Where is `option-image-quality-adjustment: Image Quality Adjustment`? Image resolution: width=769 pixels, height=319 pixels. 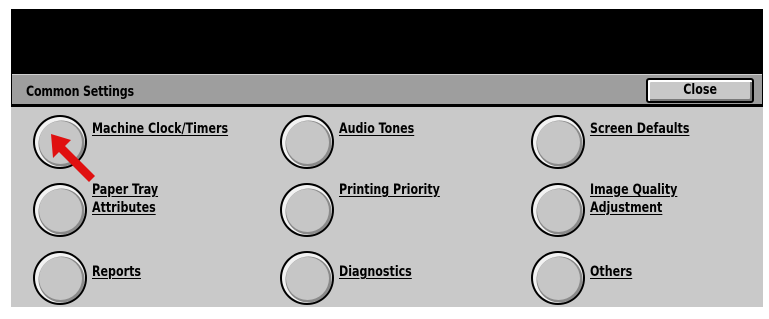 option-image-quality-adjustment: Image Quality Adjustment is located at coordinates (639, 211).